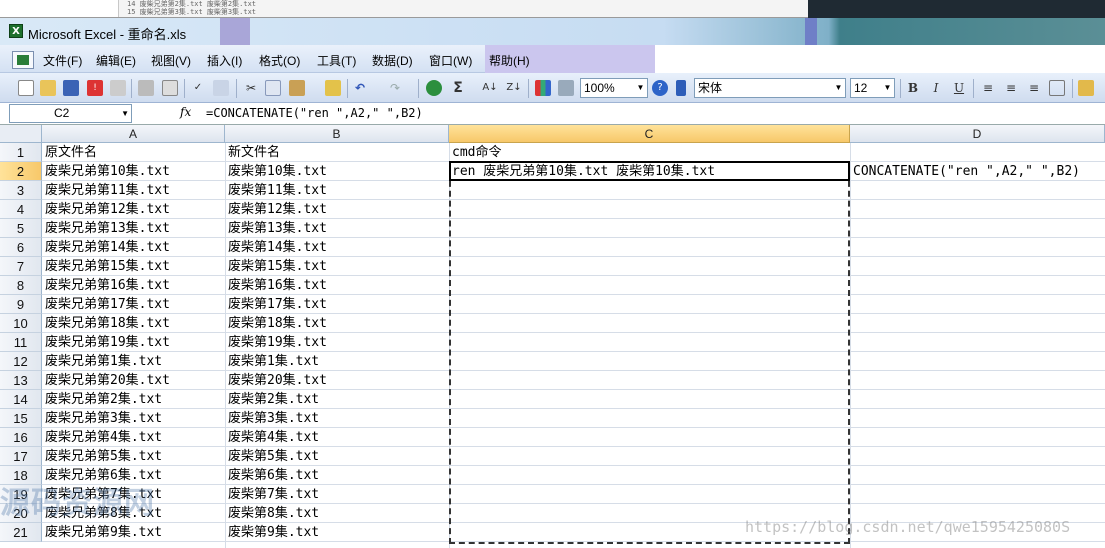 Image resolution: width=1105 pixels, height=548 pixels. Describe the element at coordinates (106, 304) in the screenshot. I see `cell-a9: 废柴兄弟第17集.txt` at that location.